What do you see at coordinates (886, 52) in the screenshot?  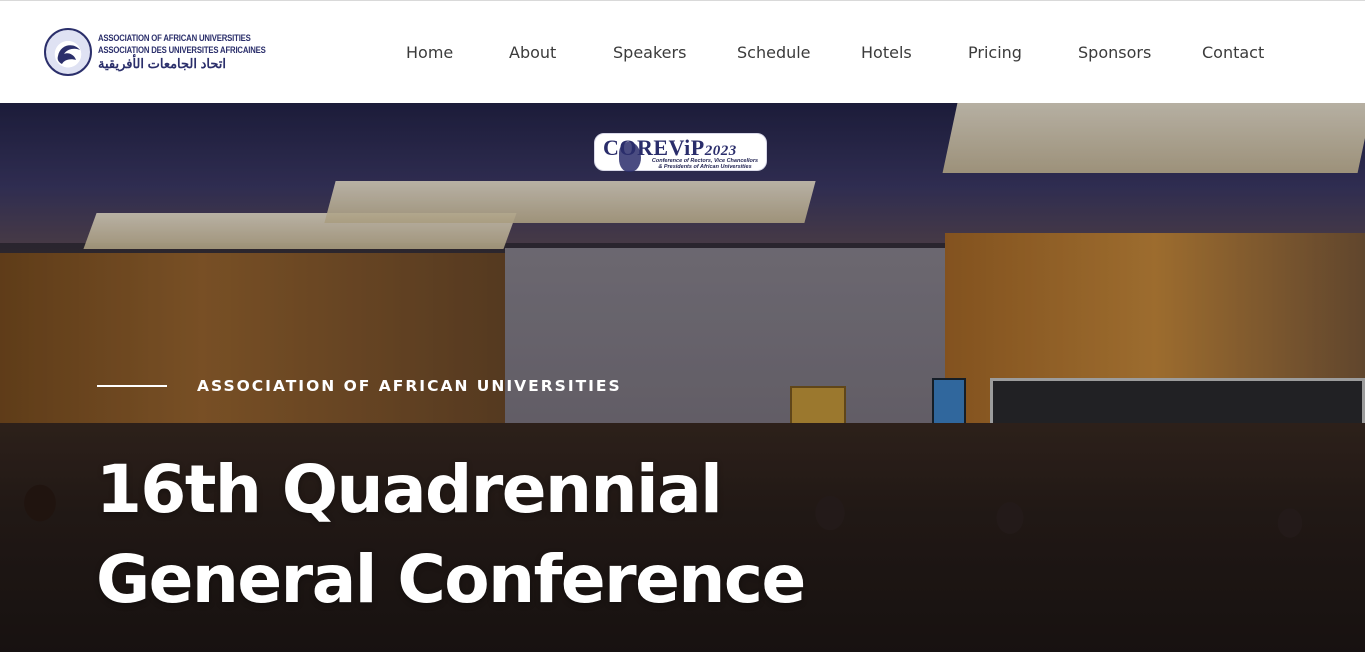 I see `nav-hotels: Hotels` at bounding box center [886, 52].